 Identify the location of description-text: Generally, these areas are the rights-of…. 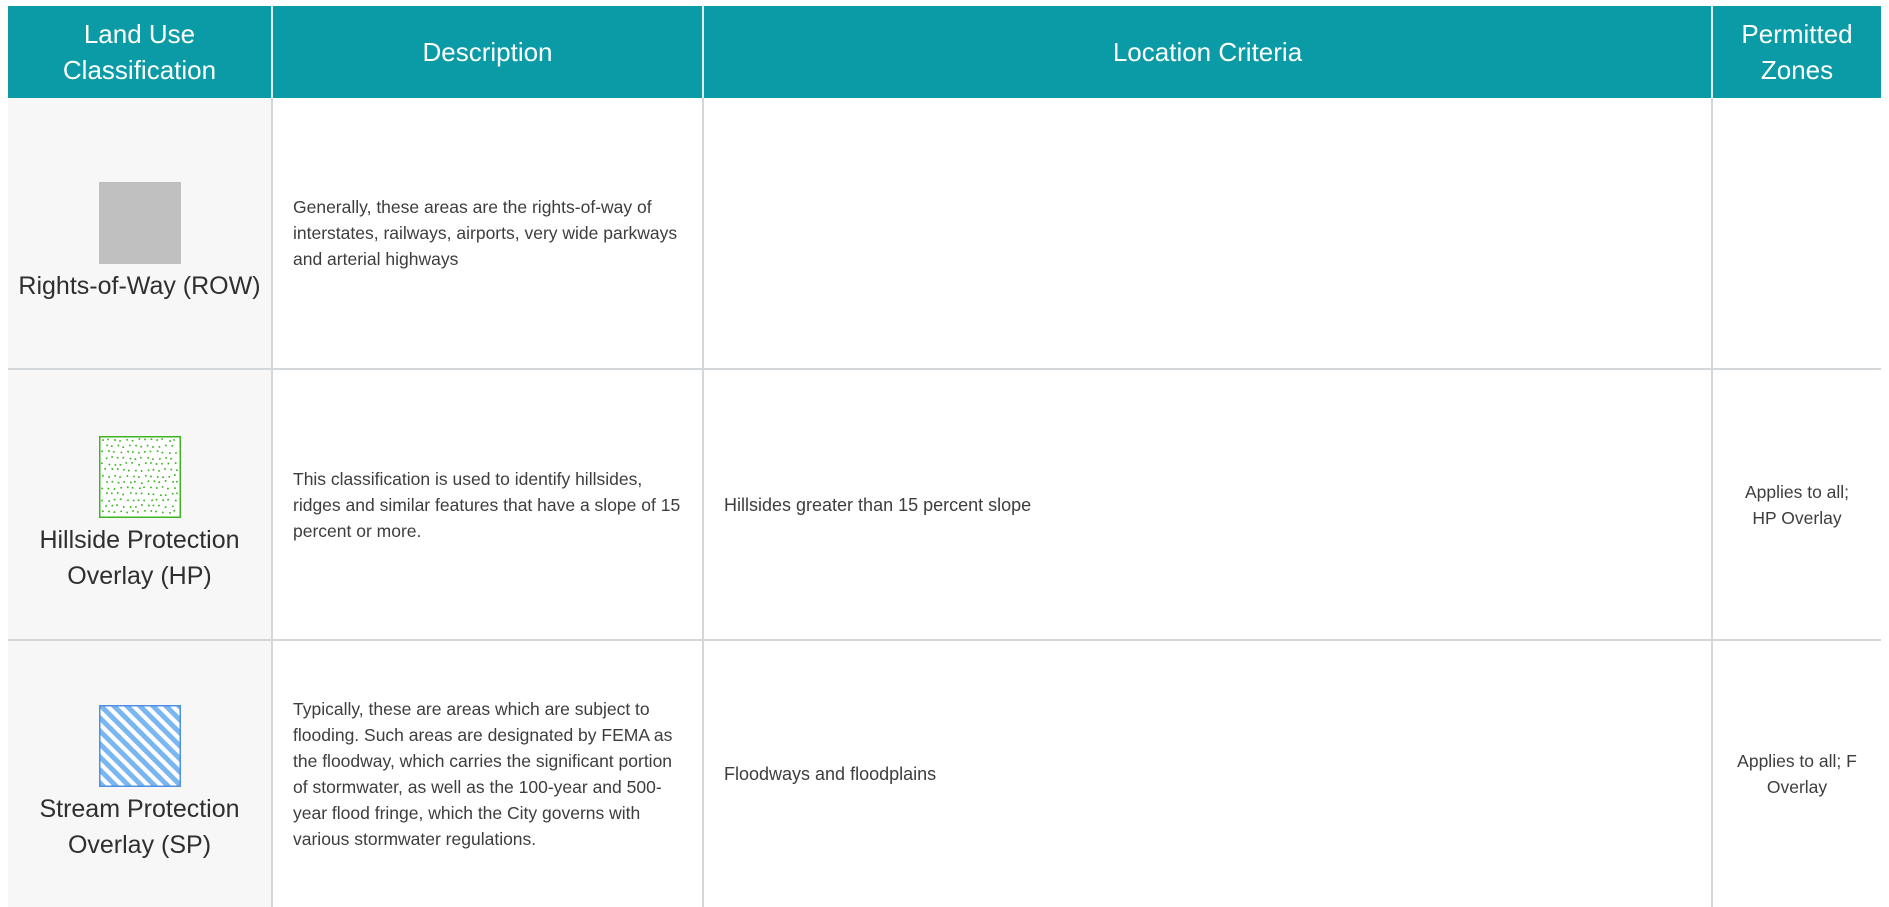
(485, 233).